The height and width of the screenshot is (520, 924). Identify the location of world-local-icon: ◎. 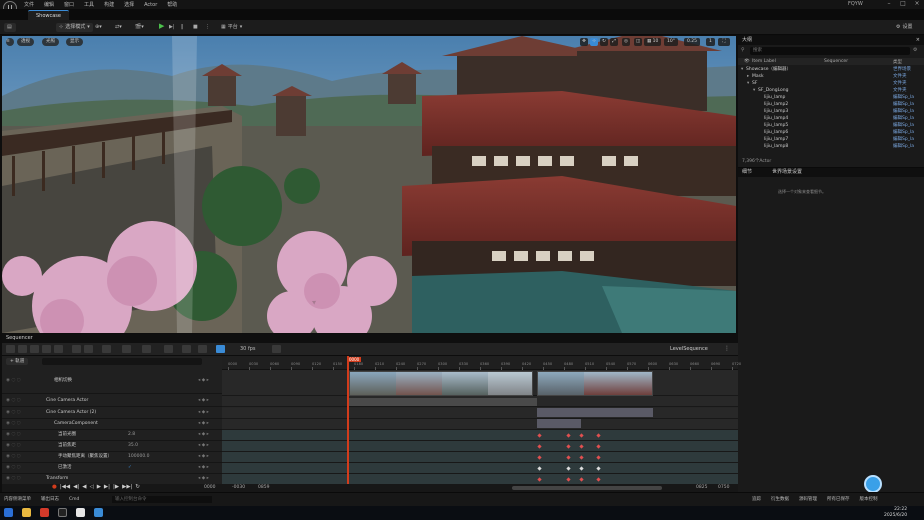
(626, 42).